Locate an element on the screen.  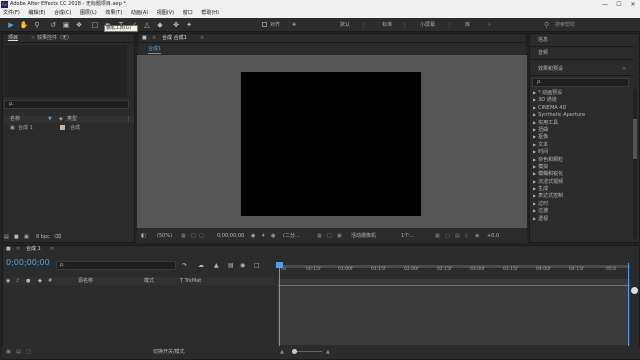
clone-stamp-tool-icon: △ is located at coordinates (147, 25).